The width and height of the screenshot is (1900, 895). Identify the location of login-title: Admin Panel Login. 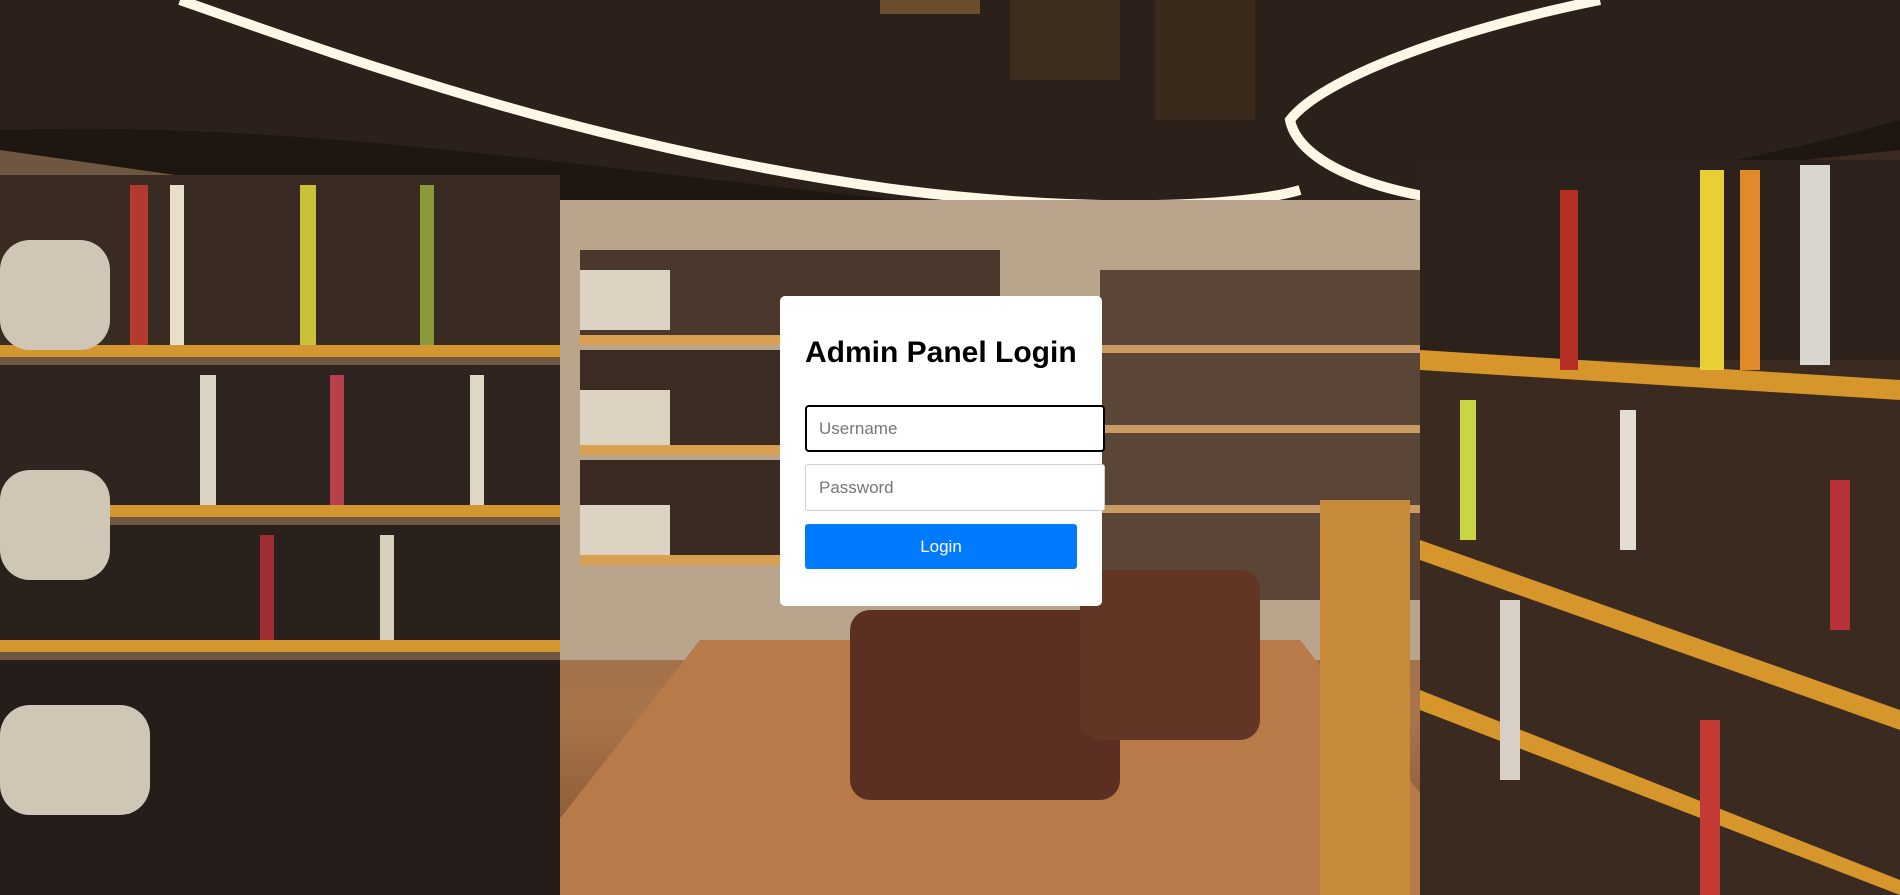
(941, 352).